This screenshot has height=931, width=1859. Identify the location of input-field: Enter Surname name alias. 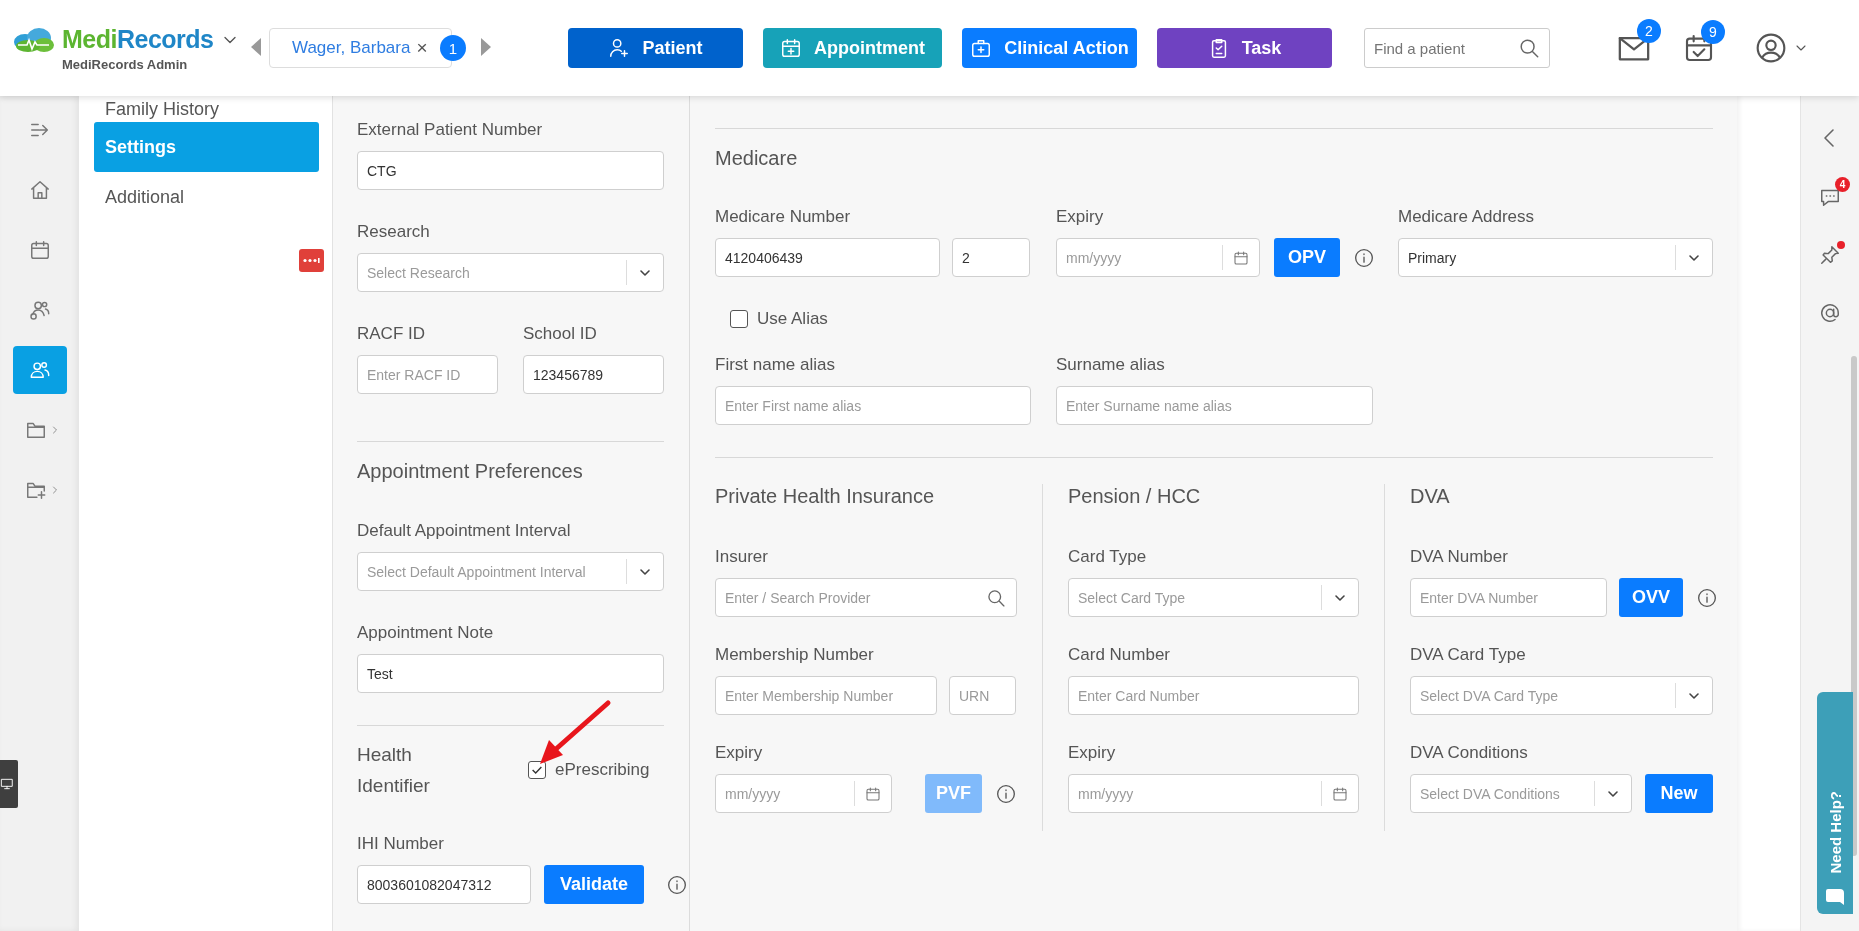
(1214, 405).